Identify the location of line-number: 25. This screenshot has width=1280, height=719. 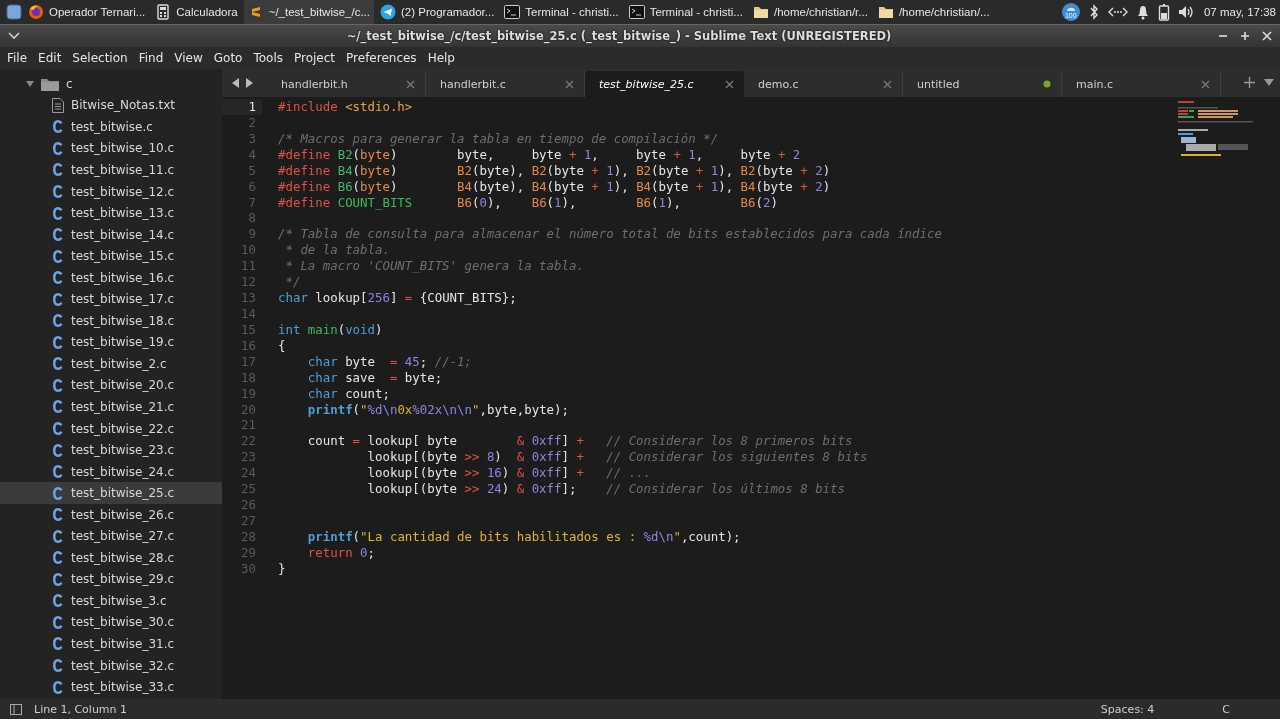
(248, 489).